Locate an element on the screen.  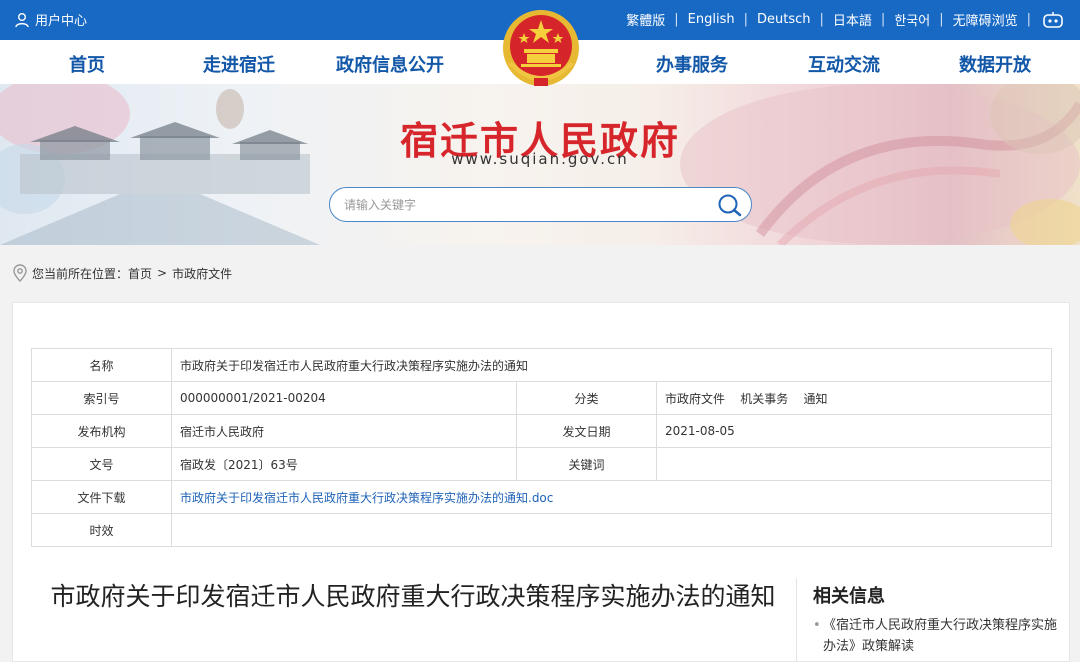
table-row: 发布机构 宿迁市人民政府 发文日期 2021-08-05 is located at coordinates (541, 431).